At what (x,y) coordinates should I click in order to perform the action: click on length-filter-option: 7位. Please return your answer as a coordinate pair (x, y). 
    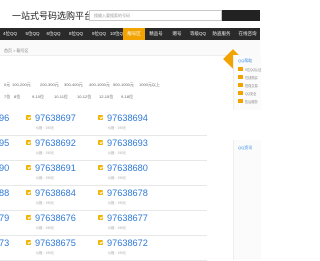
    Looking at the image, I should click on (7, 97).